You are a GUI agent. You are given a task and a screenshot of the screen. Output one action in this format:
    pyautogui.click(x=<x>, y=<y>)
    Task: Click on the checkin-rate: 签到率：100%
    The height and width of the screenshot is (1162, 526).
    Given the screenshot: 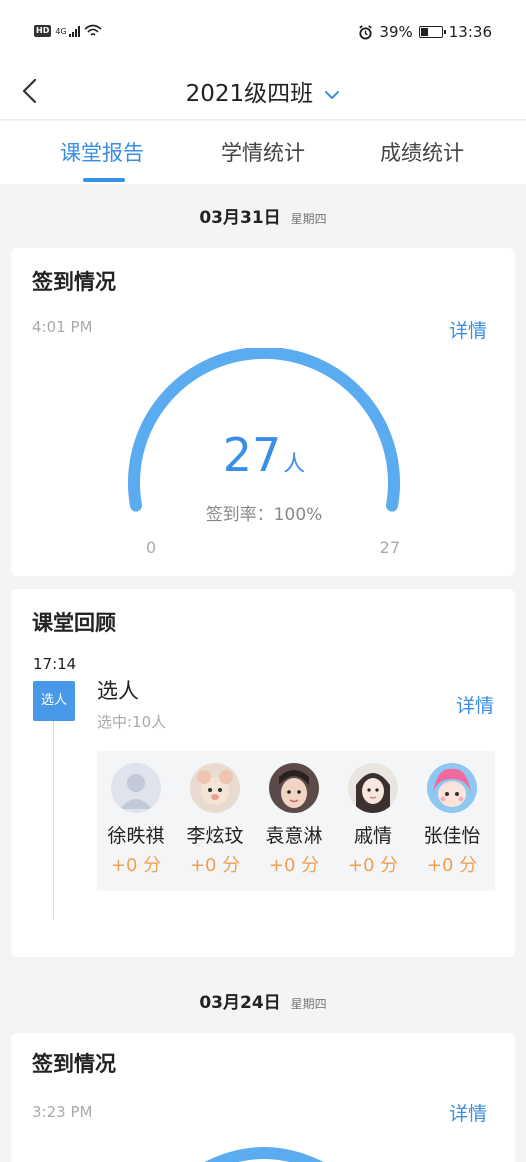 What is the action you would take?
    pyautogui.click(x=264, y=515)
    